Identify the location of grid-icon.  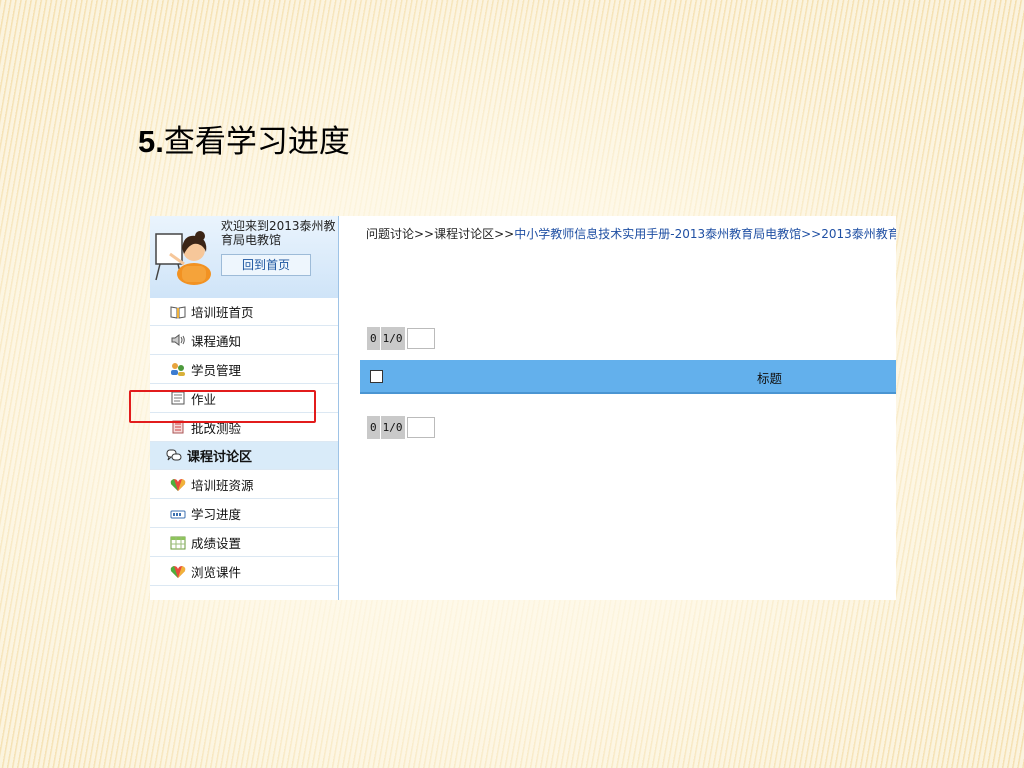
(178, 543).